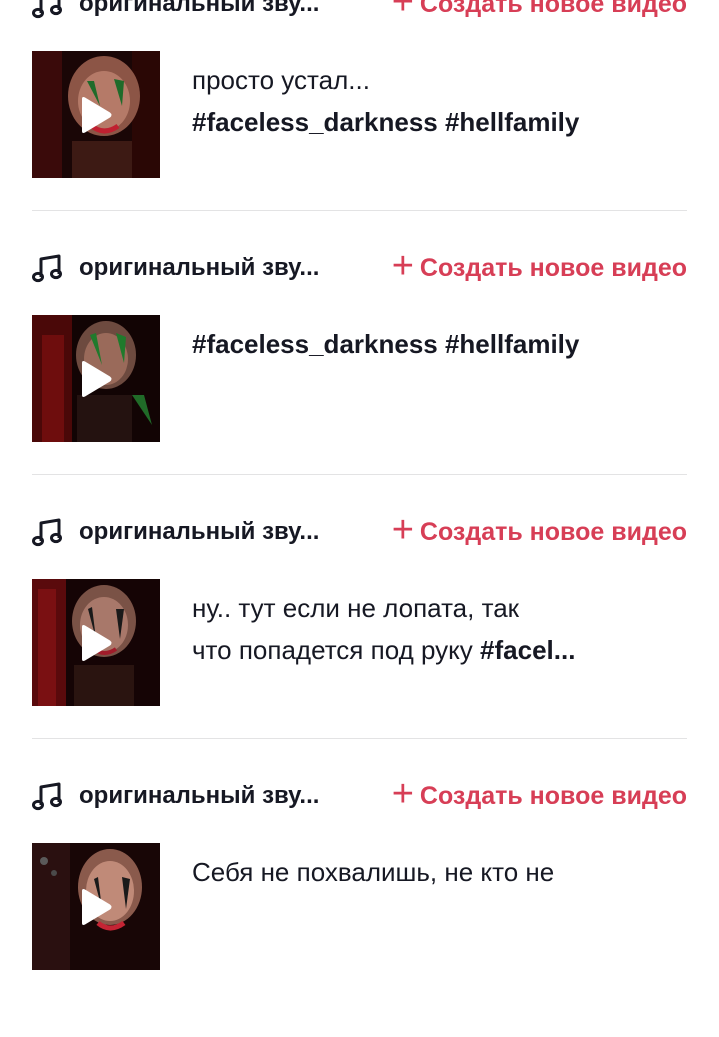  I want to click on caption-text: ну.. тут если не лопата, так, so click(356, 608).